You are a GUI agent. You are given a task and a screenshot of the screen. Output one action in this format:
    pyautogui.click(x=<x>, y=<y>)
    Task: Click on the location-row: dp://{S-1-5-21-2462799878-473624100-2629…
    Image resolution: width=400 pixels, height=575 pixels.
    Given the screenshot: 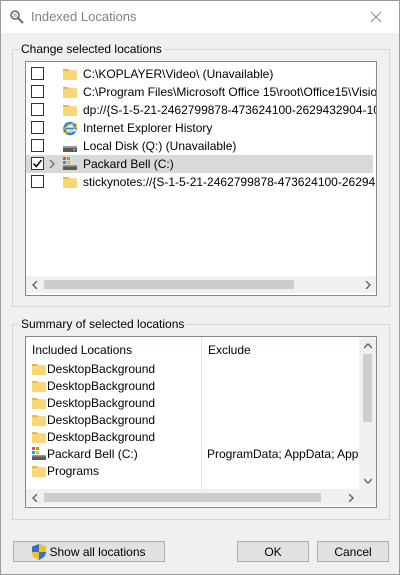 What is the action you would take?
    pyautogui.click(x=201, y=110)
    